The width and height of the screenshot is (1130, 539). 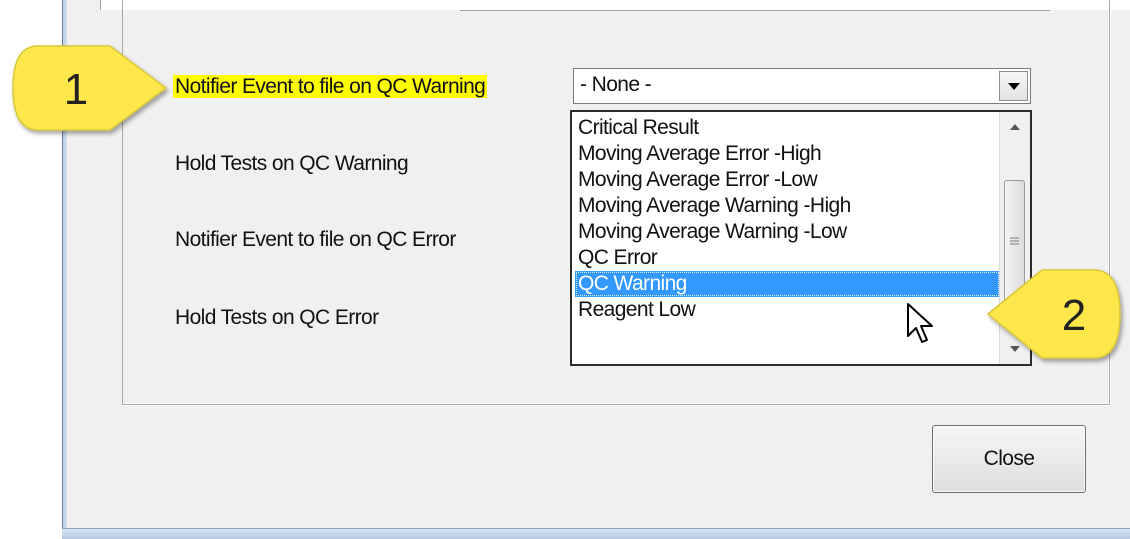 I want to click on option-critical-result: Critical Result, so click(x=787, y=128).